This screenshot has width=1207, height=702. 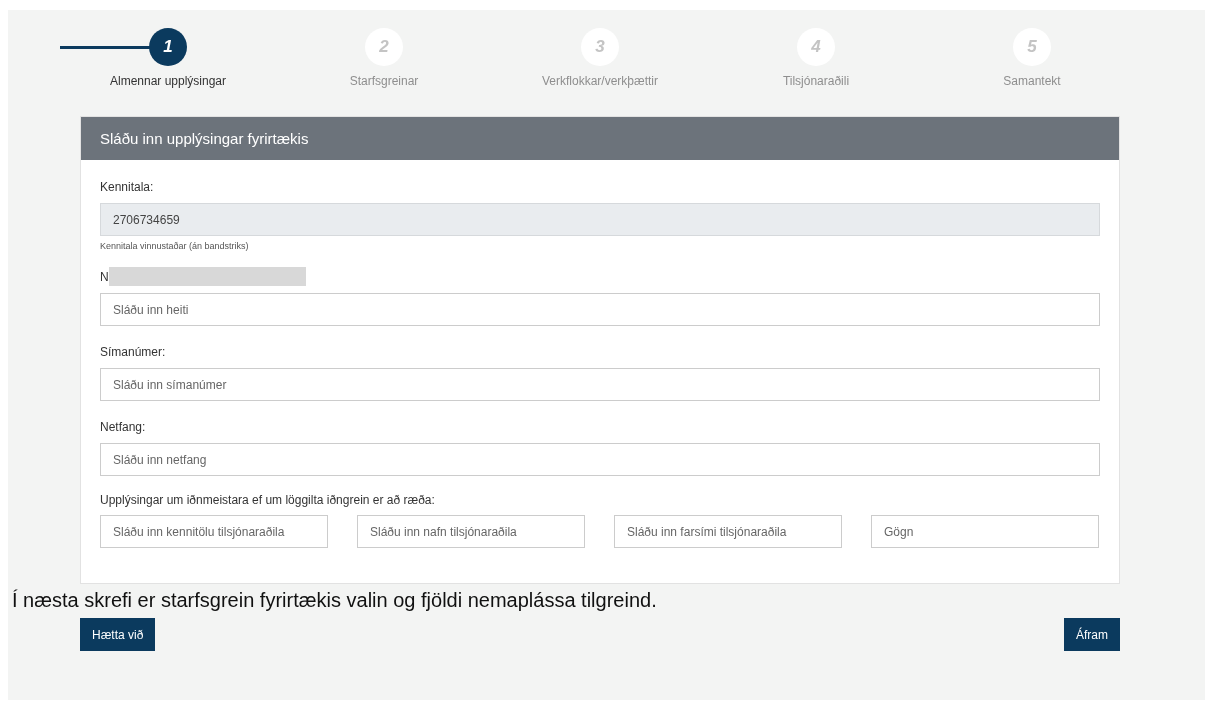 What do you see at coordinates (123, 426) in the screenshot?
I see `field-label: Netfang:` at bounding box center [123, 426].